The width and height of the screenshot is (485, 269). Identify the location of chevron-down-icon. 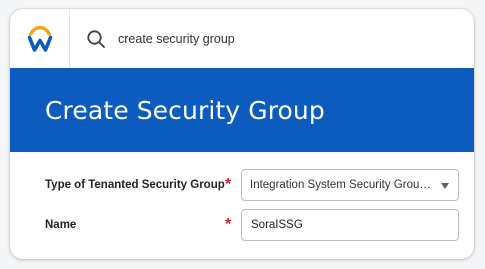
(445, 186).